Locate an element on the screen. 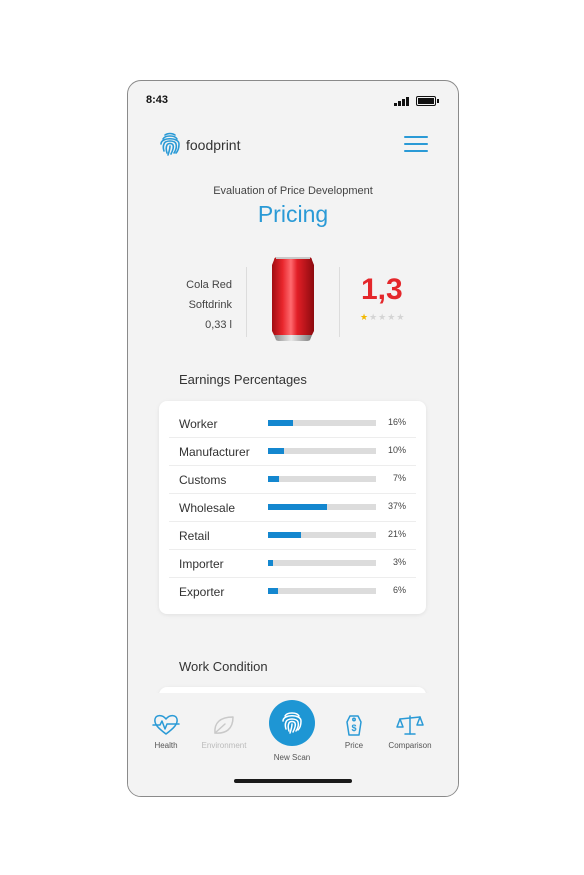 The width and height of the screenshot is (584, 875). tab-label: Comparison is located at coordinates (410, 745).